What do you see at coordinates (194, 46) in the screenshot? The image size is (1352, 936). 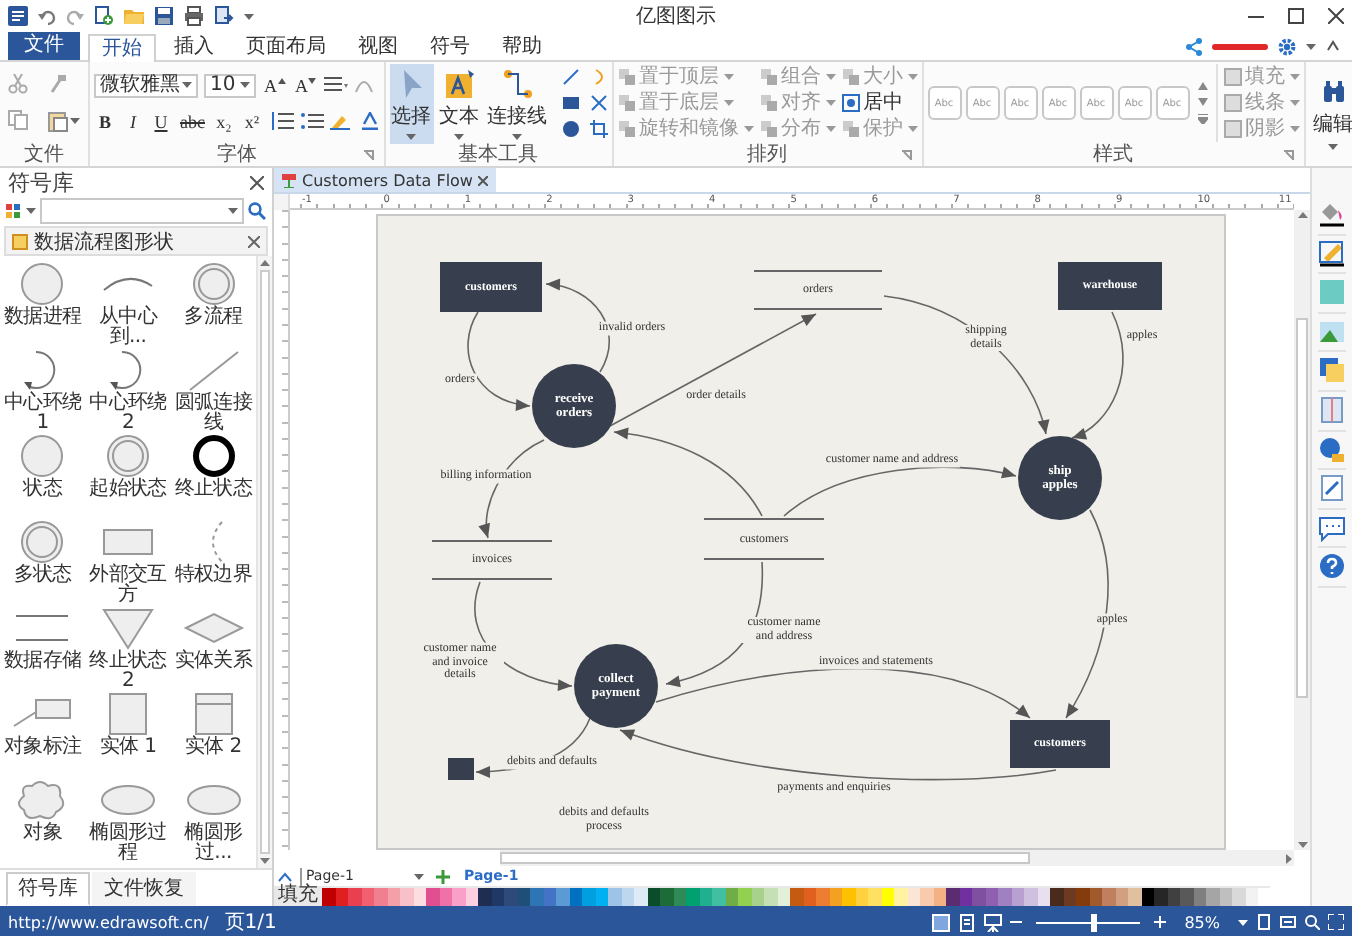 I see `ribbon-tab: 插入` at bounding box center [194, 46].